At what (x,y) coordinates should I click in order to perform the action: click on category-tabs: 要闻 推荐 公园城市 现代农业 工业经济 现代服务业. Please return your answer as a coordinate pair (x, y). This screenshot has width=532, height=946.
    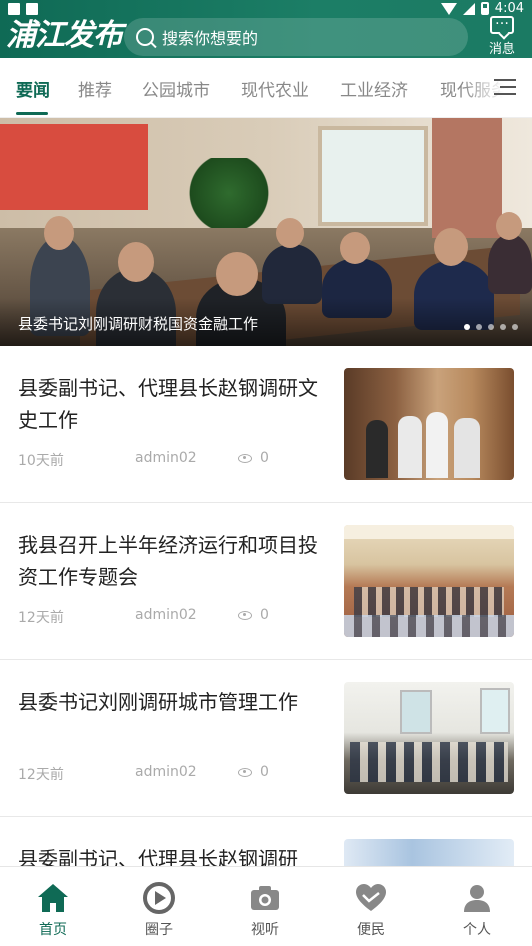
    Looking at the image, I should click on (266, 88).